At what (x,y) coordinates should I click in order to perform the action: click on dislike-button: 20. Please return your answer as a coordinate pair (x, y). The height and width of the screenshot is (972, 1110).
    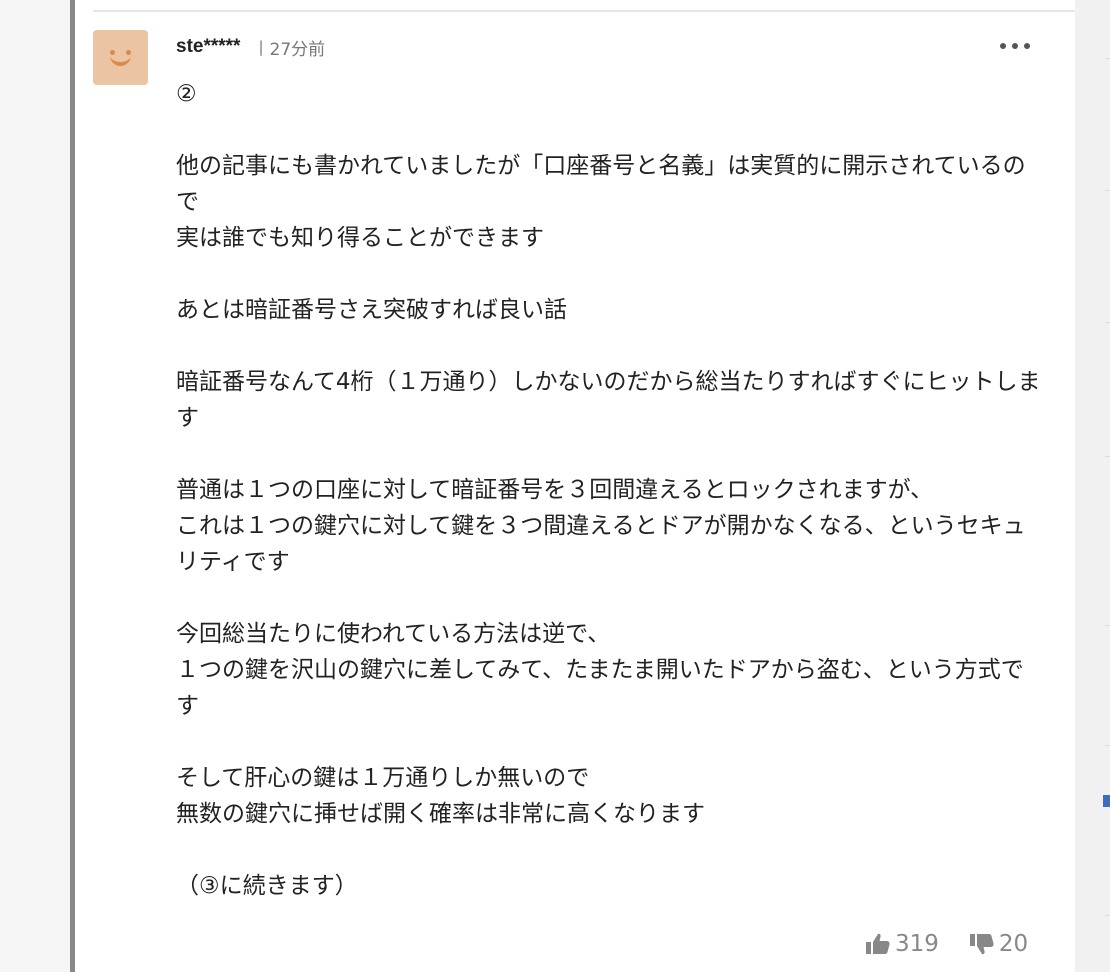
    Looking at the image, I should click on (998, 944).